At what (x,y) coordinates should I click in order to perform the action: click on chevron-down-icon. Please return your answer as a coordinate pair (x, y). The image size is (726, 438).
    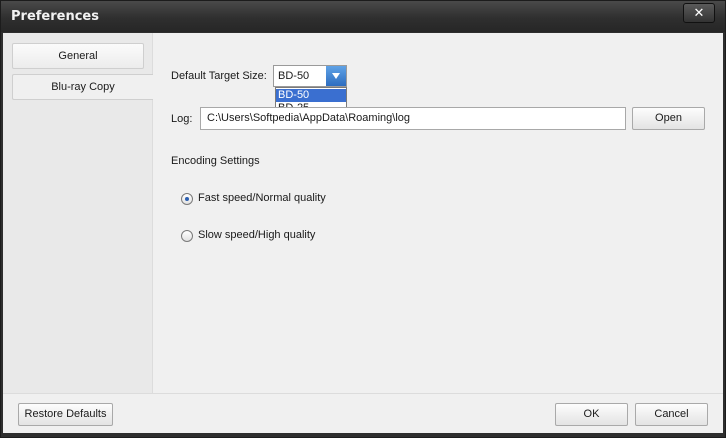
    Looking at the image, I should click on (336, 76).